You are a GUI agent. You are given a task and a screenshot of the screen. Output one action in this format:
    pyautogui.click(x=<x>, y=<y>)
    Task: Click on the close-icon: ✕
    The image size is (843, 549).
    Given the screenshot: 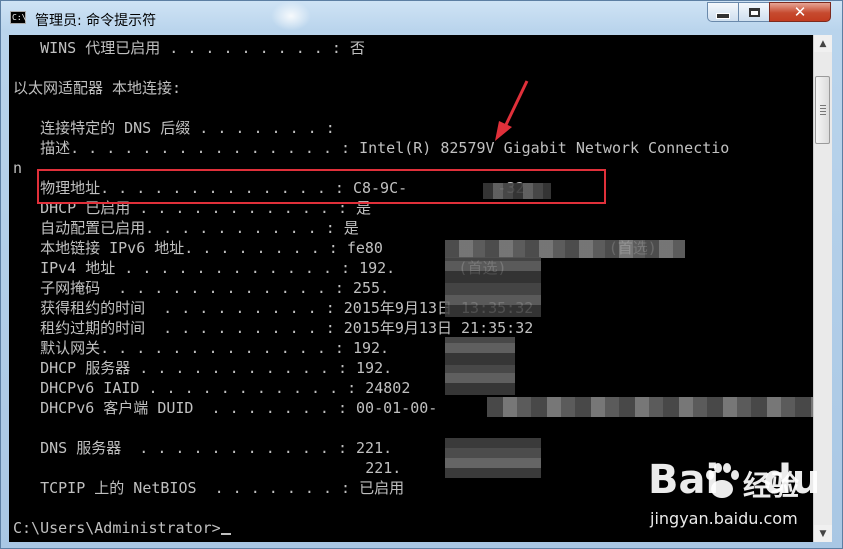 What is the action you would take?
    pyautogui.click(x=800, y=12)
    